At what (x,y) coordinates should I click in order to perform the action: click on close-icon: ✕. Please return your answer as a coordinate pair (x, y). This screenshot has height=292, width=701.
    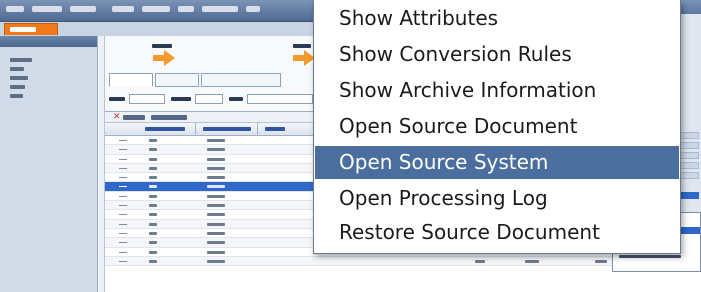
    Looking at the image, I should click on (117, 117).